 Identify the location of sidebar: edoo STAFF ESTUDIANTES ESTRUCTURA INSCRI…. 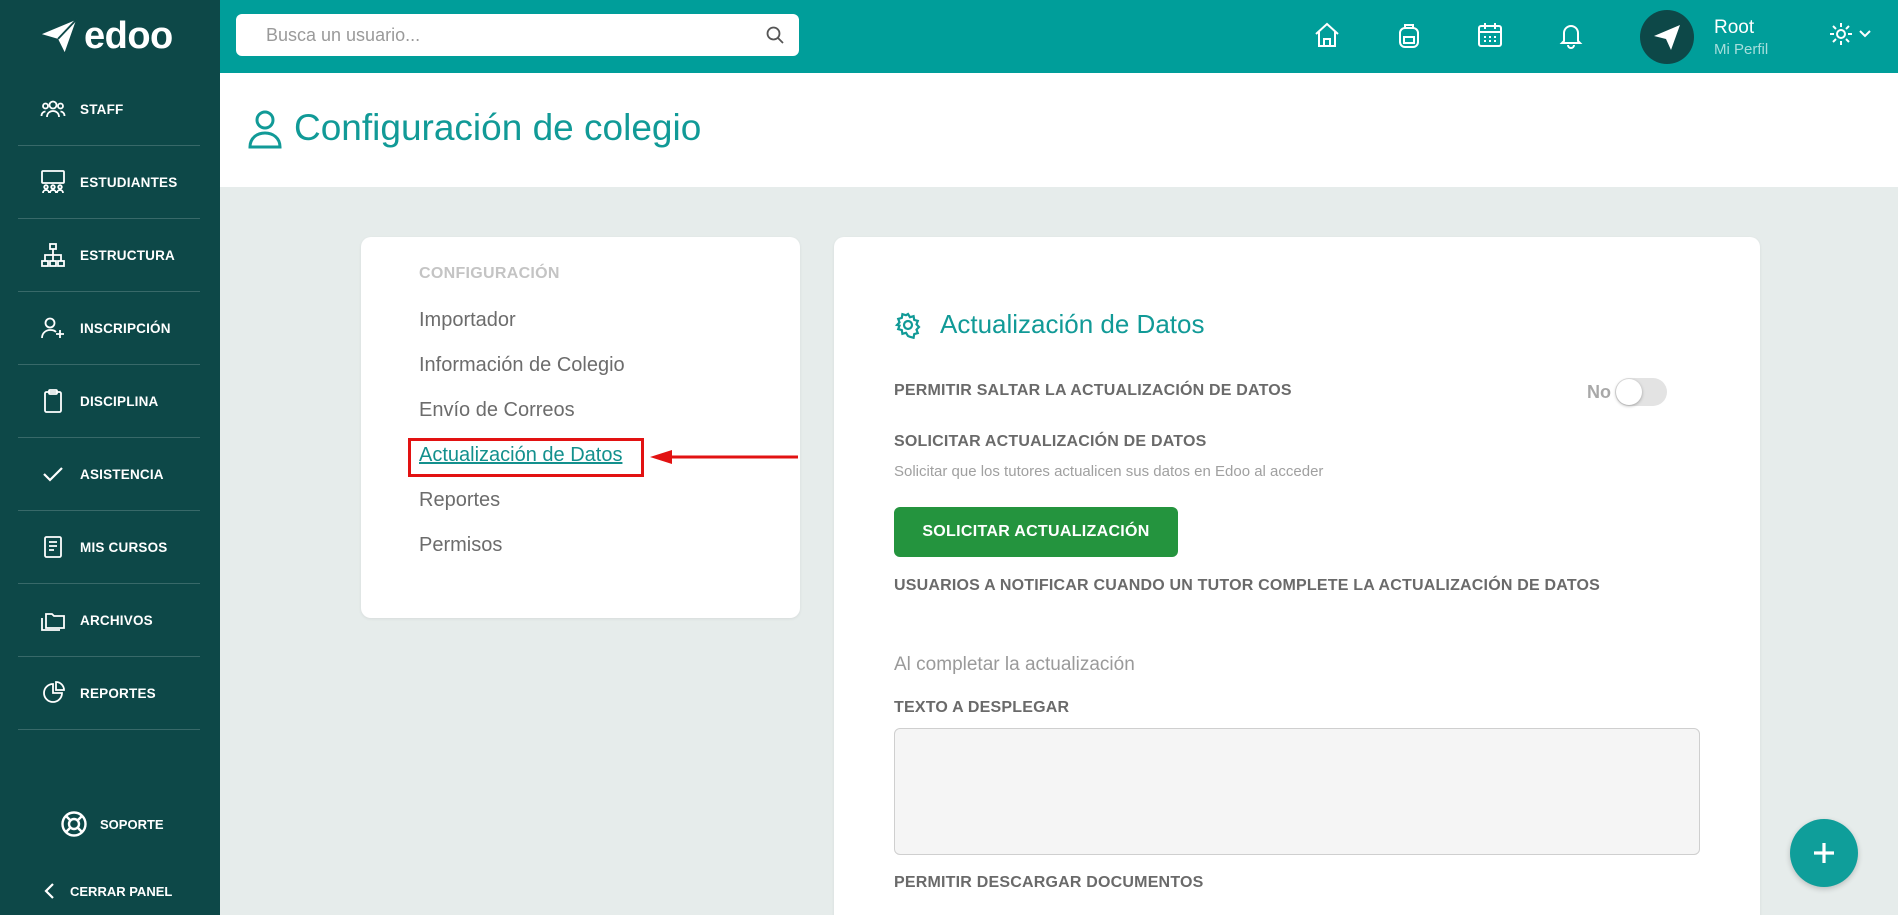
(110, 457).